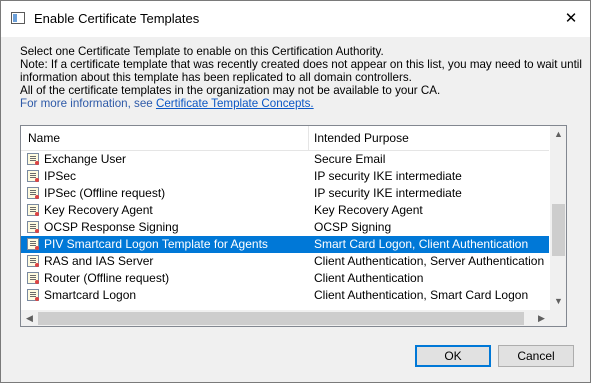  What do you see at coordinates (105, 193) in the screenshot?
I see `template-name: IPSec (Offline request)` at bounding box center [105, 193].